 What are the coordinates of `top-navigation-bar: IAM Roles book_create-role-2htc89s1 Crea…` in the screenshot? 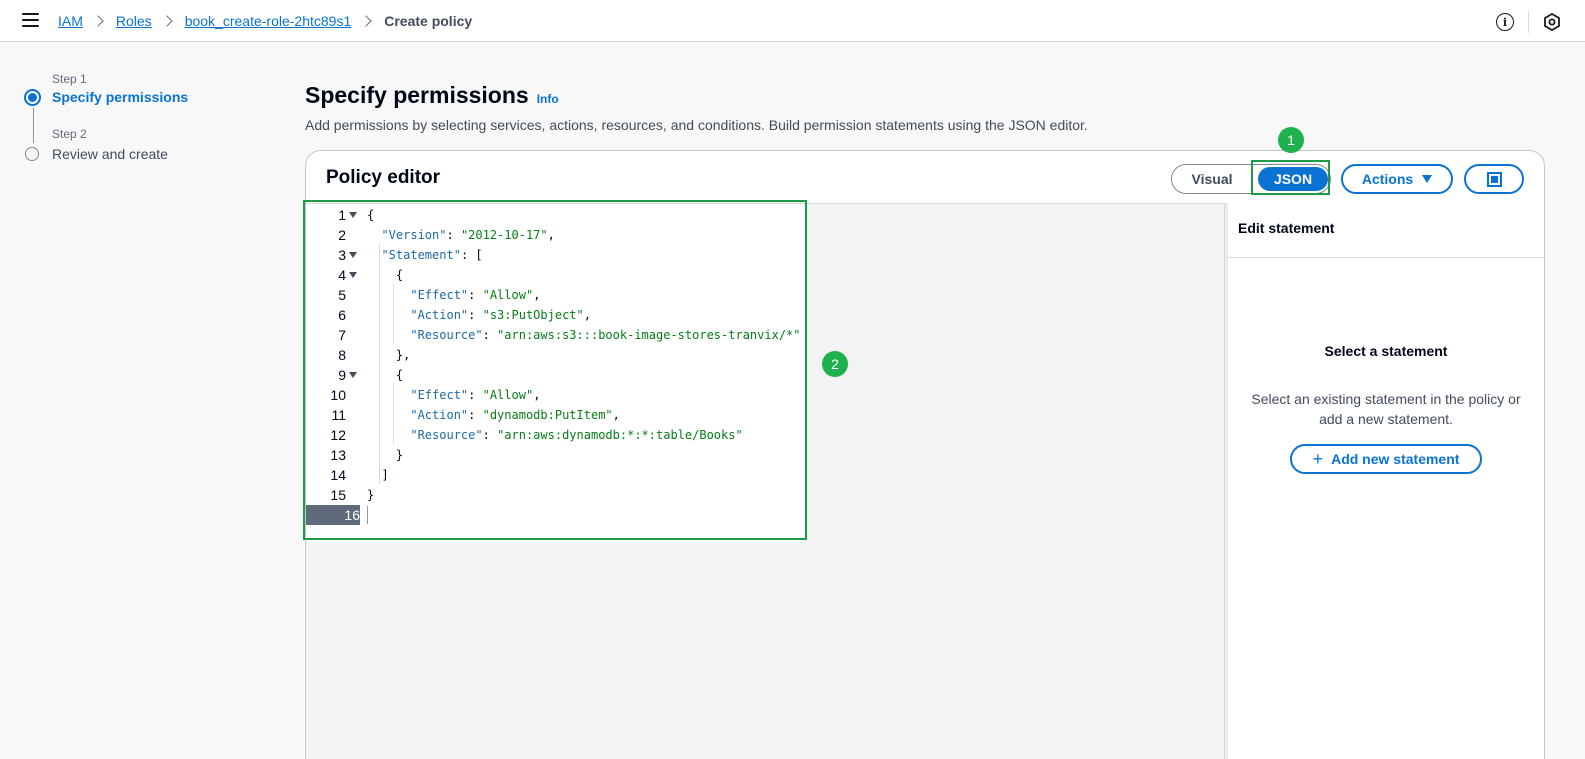 It's located at (792, 21).